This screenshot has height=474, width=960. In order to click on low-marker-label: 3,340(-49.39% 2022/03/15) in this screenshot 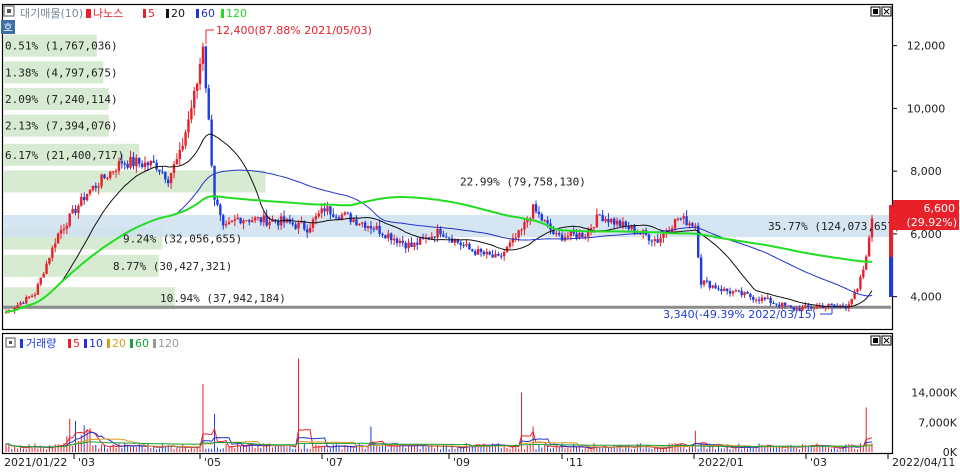, I will do `click(739, 314)`.